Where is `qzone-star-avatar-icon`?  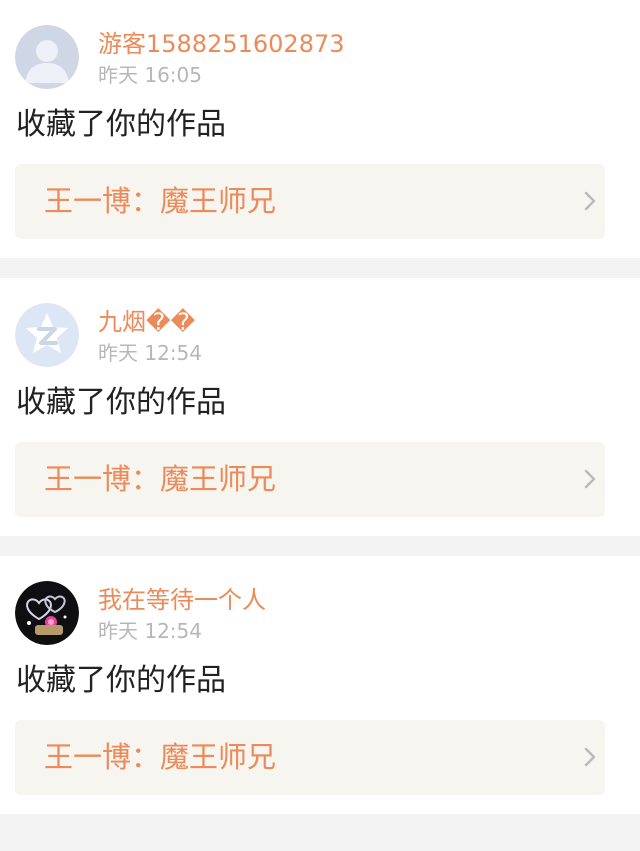 qzone-star-avatar-icon is located at coordinates (47, 335).